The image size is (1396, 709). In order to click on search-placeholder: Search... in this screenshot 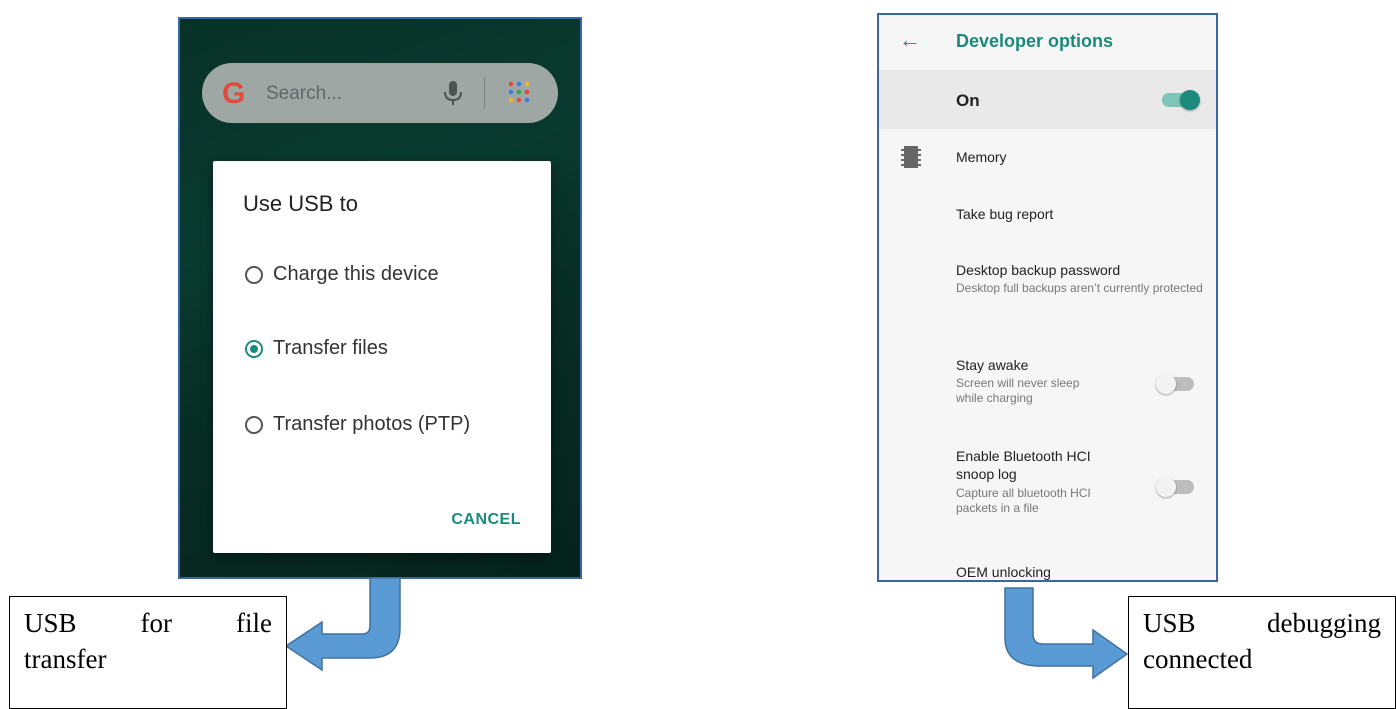, I will do `click(304, 94)`.